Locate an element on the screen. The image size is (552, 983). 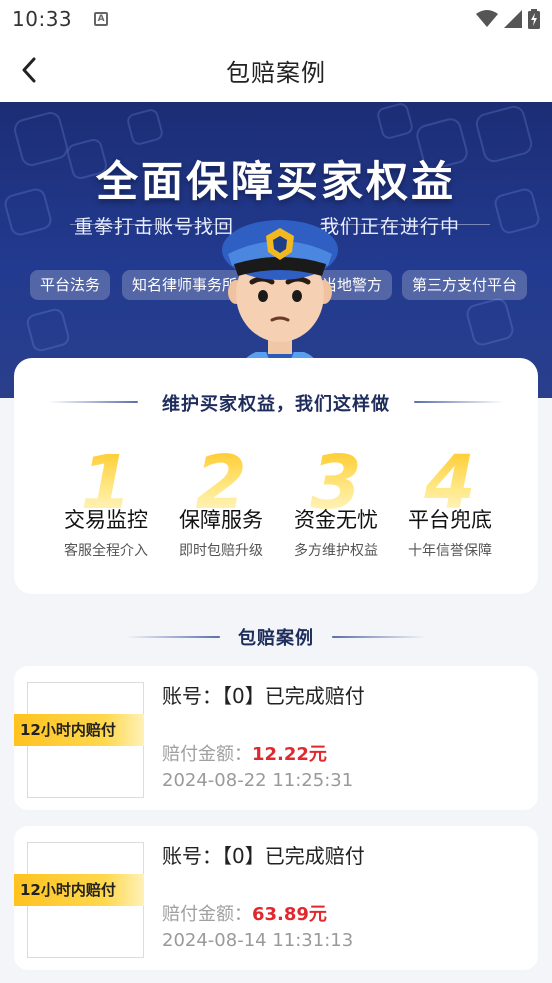
battery-charging-icon is located at coordinates (534, 19).